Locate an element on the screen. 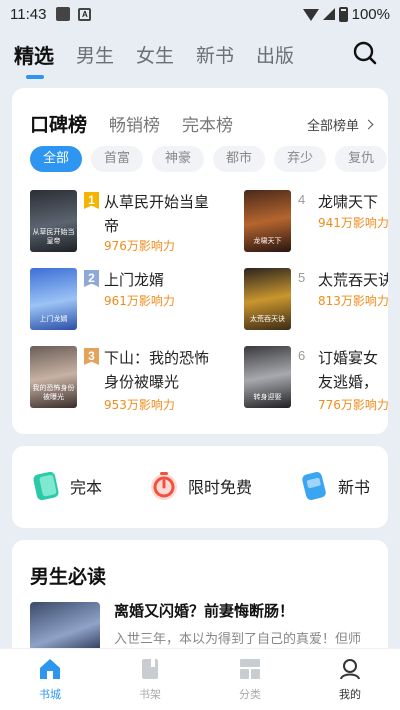 This screenshot has height=710, width=400. top-nav: 精选 男生 女生 新书 出版 is located at coordinates (200, 54).